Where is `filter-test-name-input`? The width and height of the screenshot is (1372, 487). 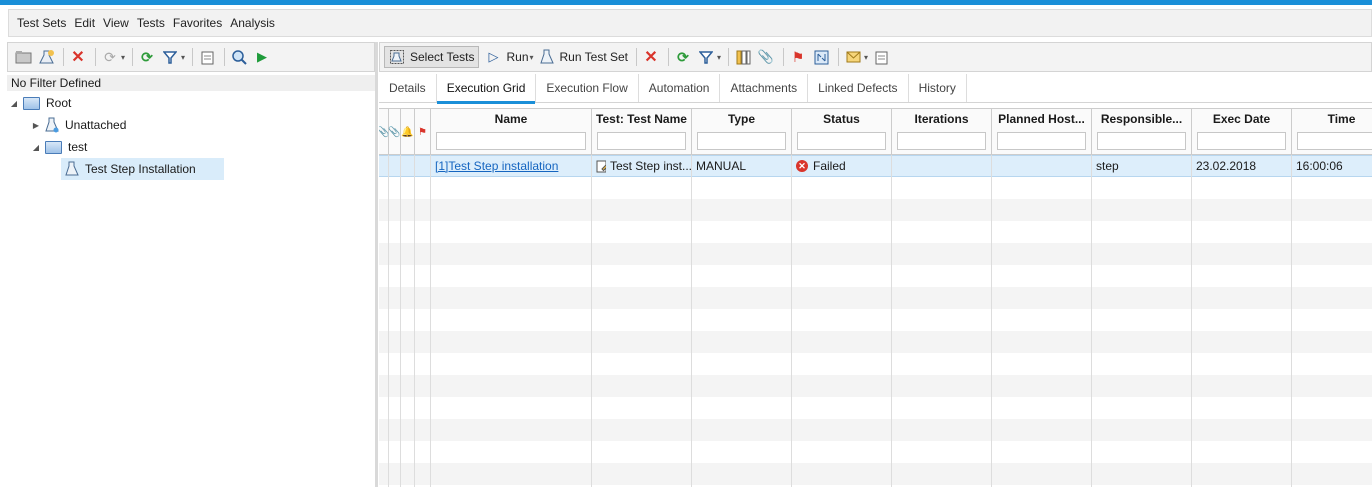 filter-test-name-input is located at coordinates (641, 141).